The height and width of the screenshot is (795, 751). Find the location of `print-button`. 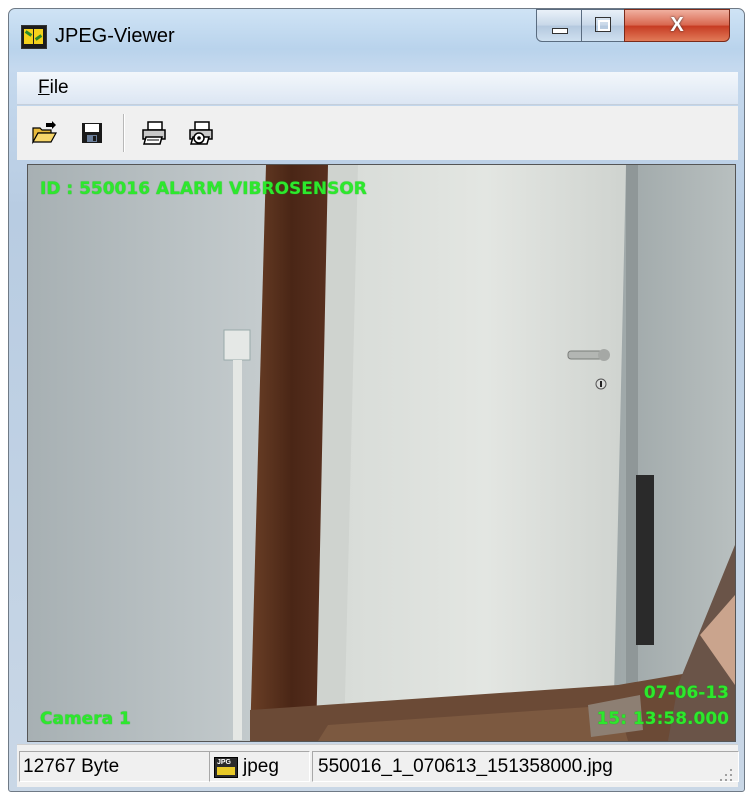

print-button is located at coordinates (153, 133).